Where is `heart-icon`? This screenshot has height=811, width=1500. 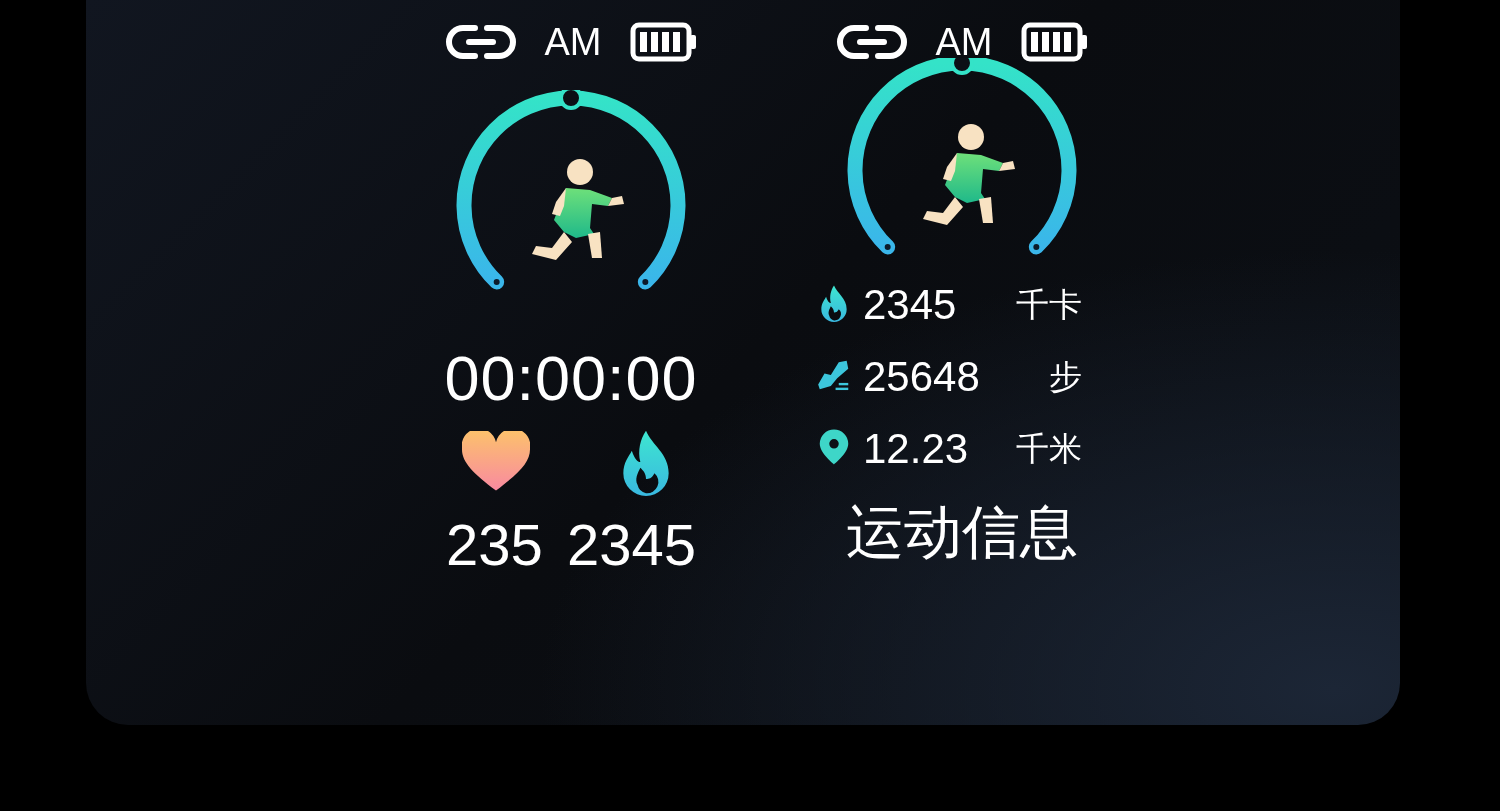
heart-icon is located at coordinates (496, 462).